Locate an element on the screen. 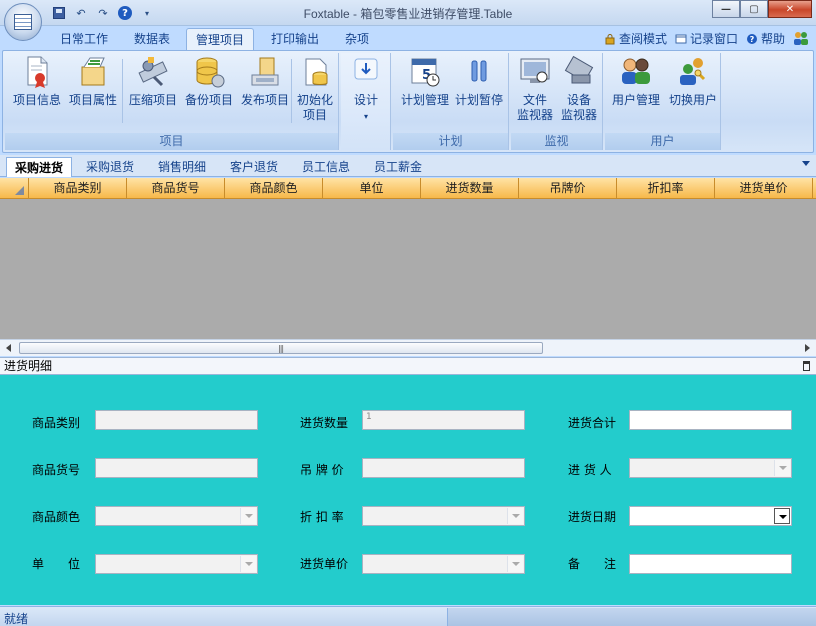 This screenshot has width=816, height=626. window-controls: — ▢ ✕ is located at coordinates (762, 9).